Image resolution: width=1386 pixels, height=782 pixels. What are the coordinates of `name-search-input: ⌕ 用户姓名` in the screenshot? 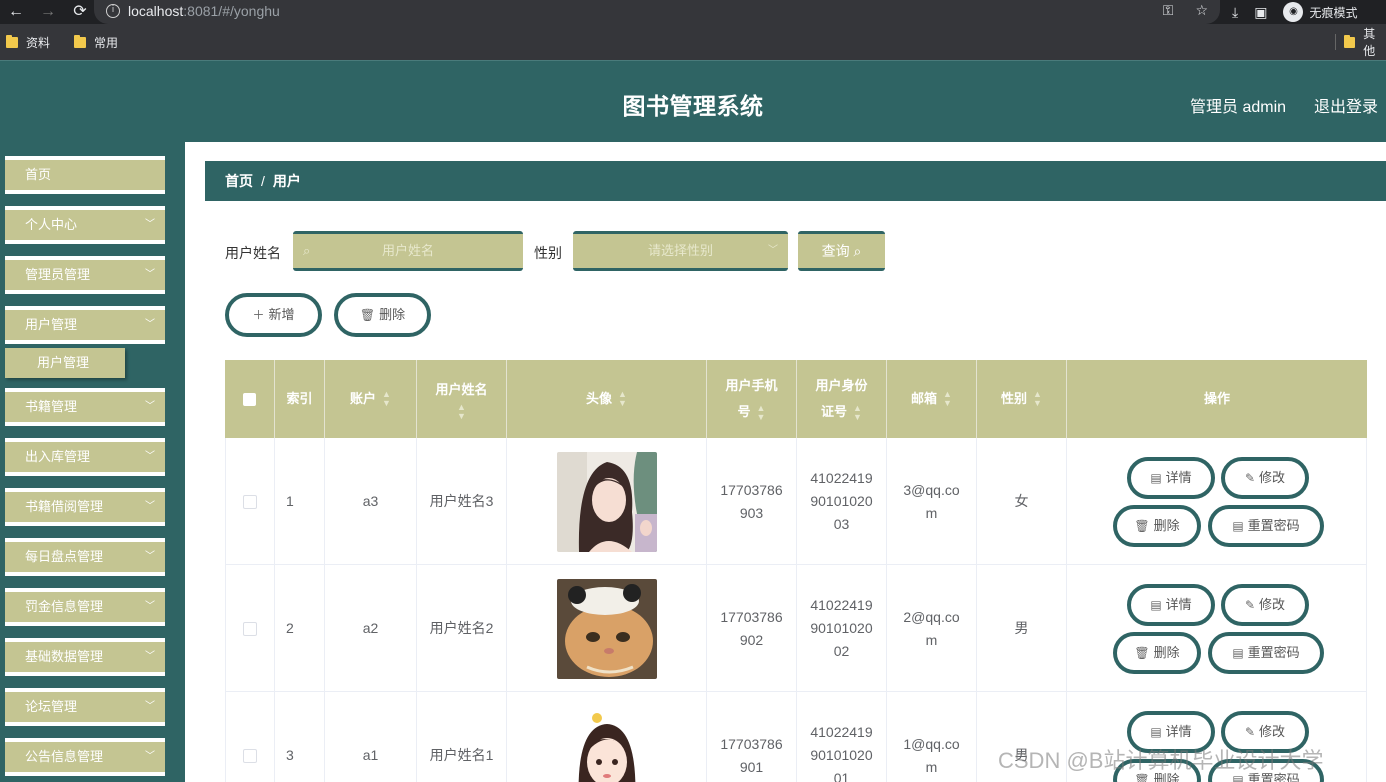 It's located at (408, 251).